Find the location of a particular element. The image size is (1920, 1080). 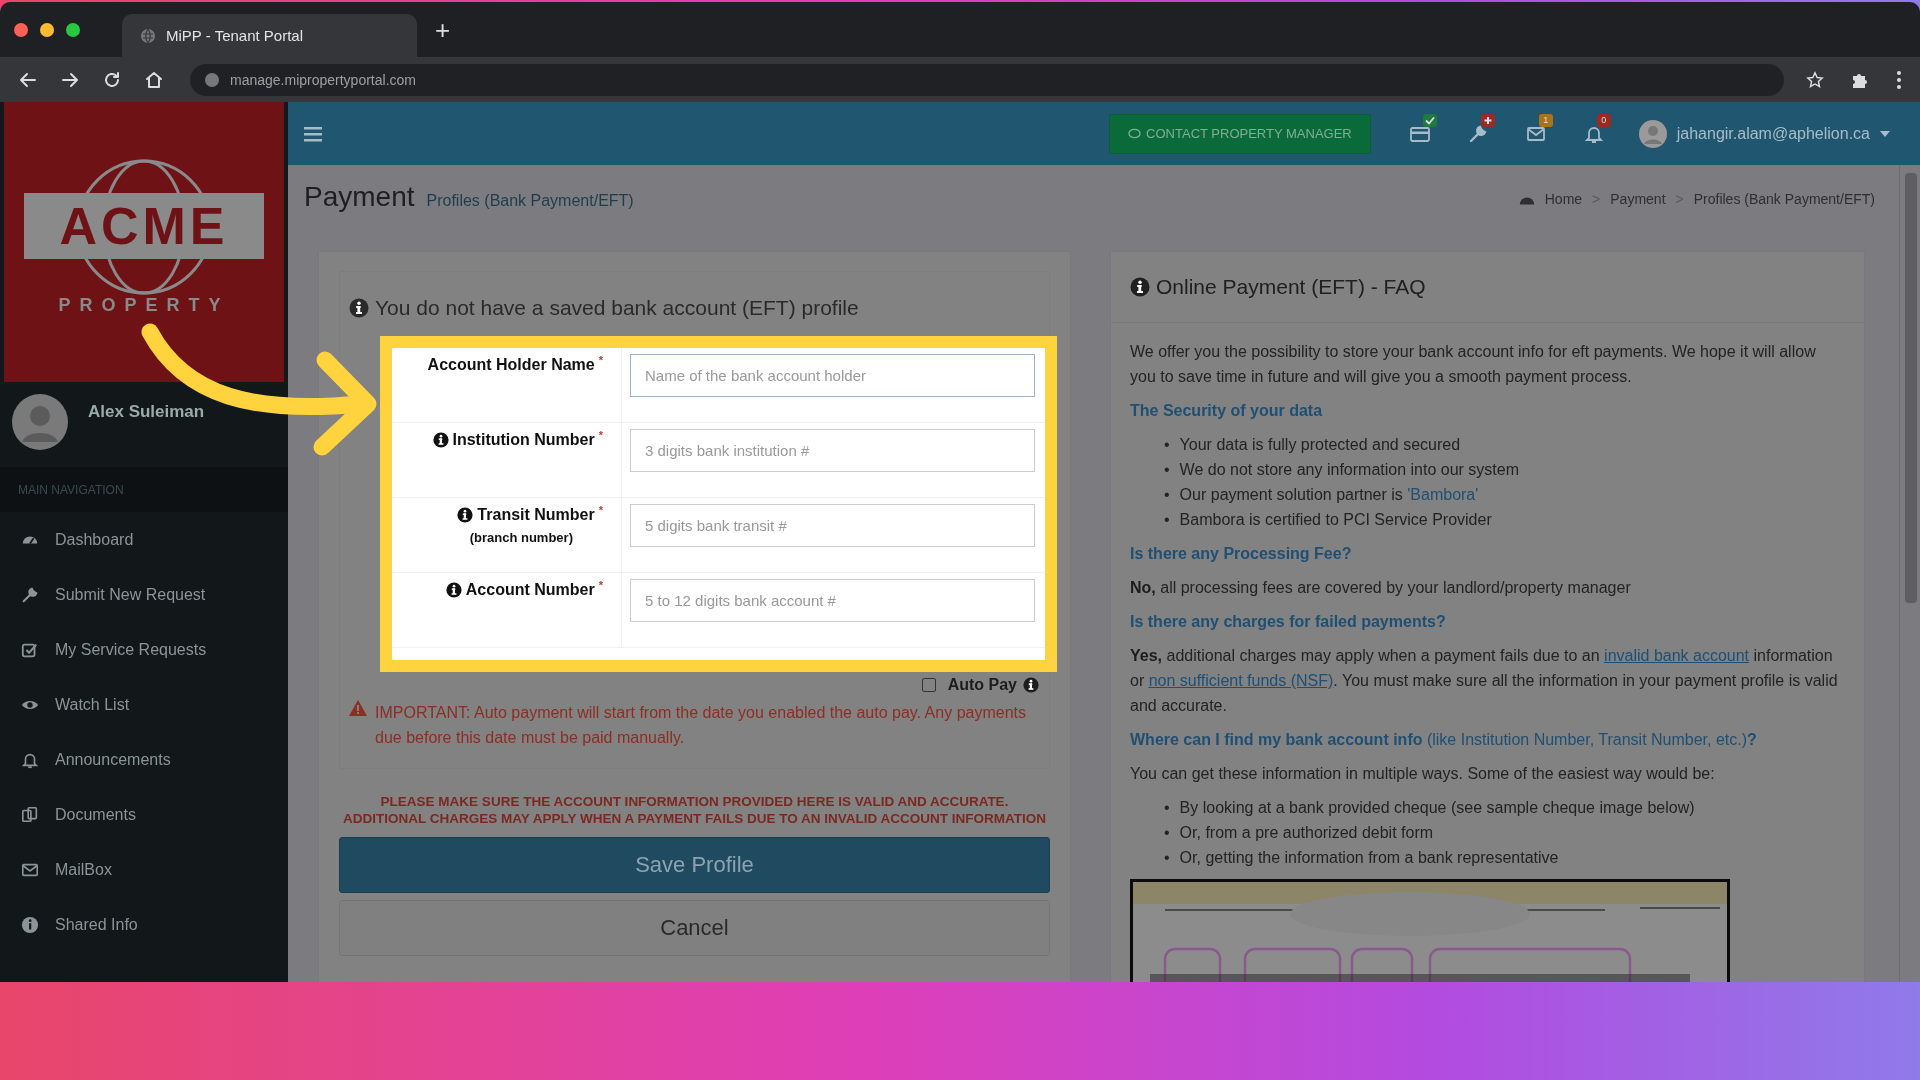

faq-paragraph: No, all processing fees are covered by your landlord/property manager is located at coordinates (1381, 588).